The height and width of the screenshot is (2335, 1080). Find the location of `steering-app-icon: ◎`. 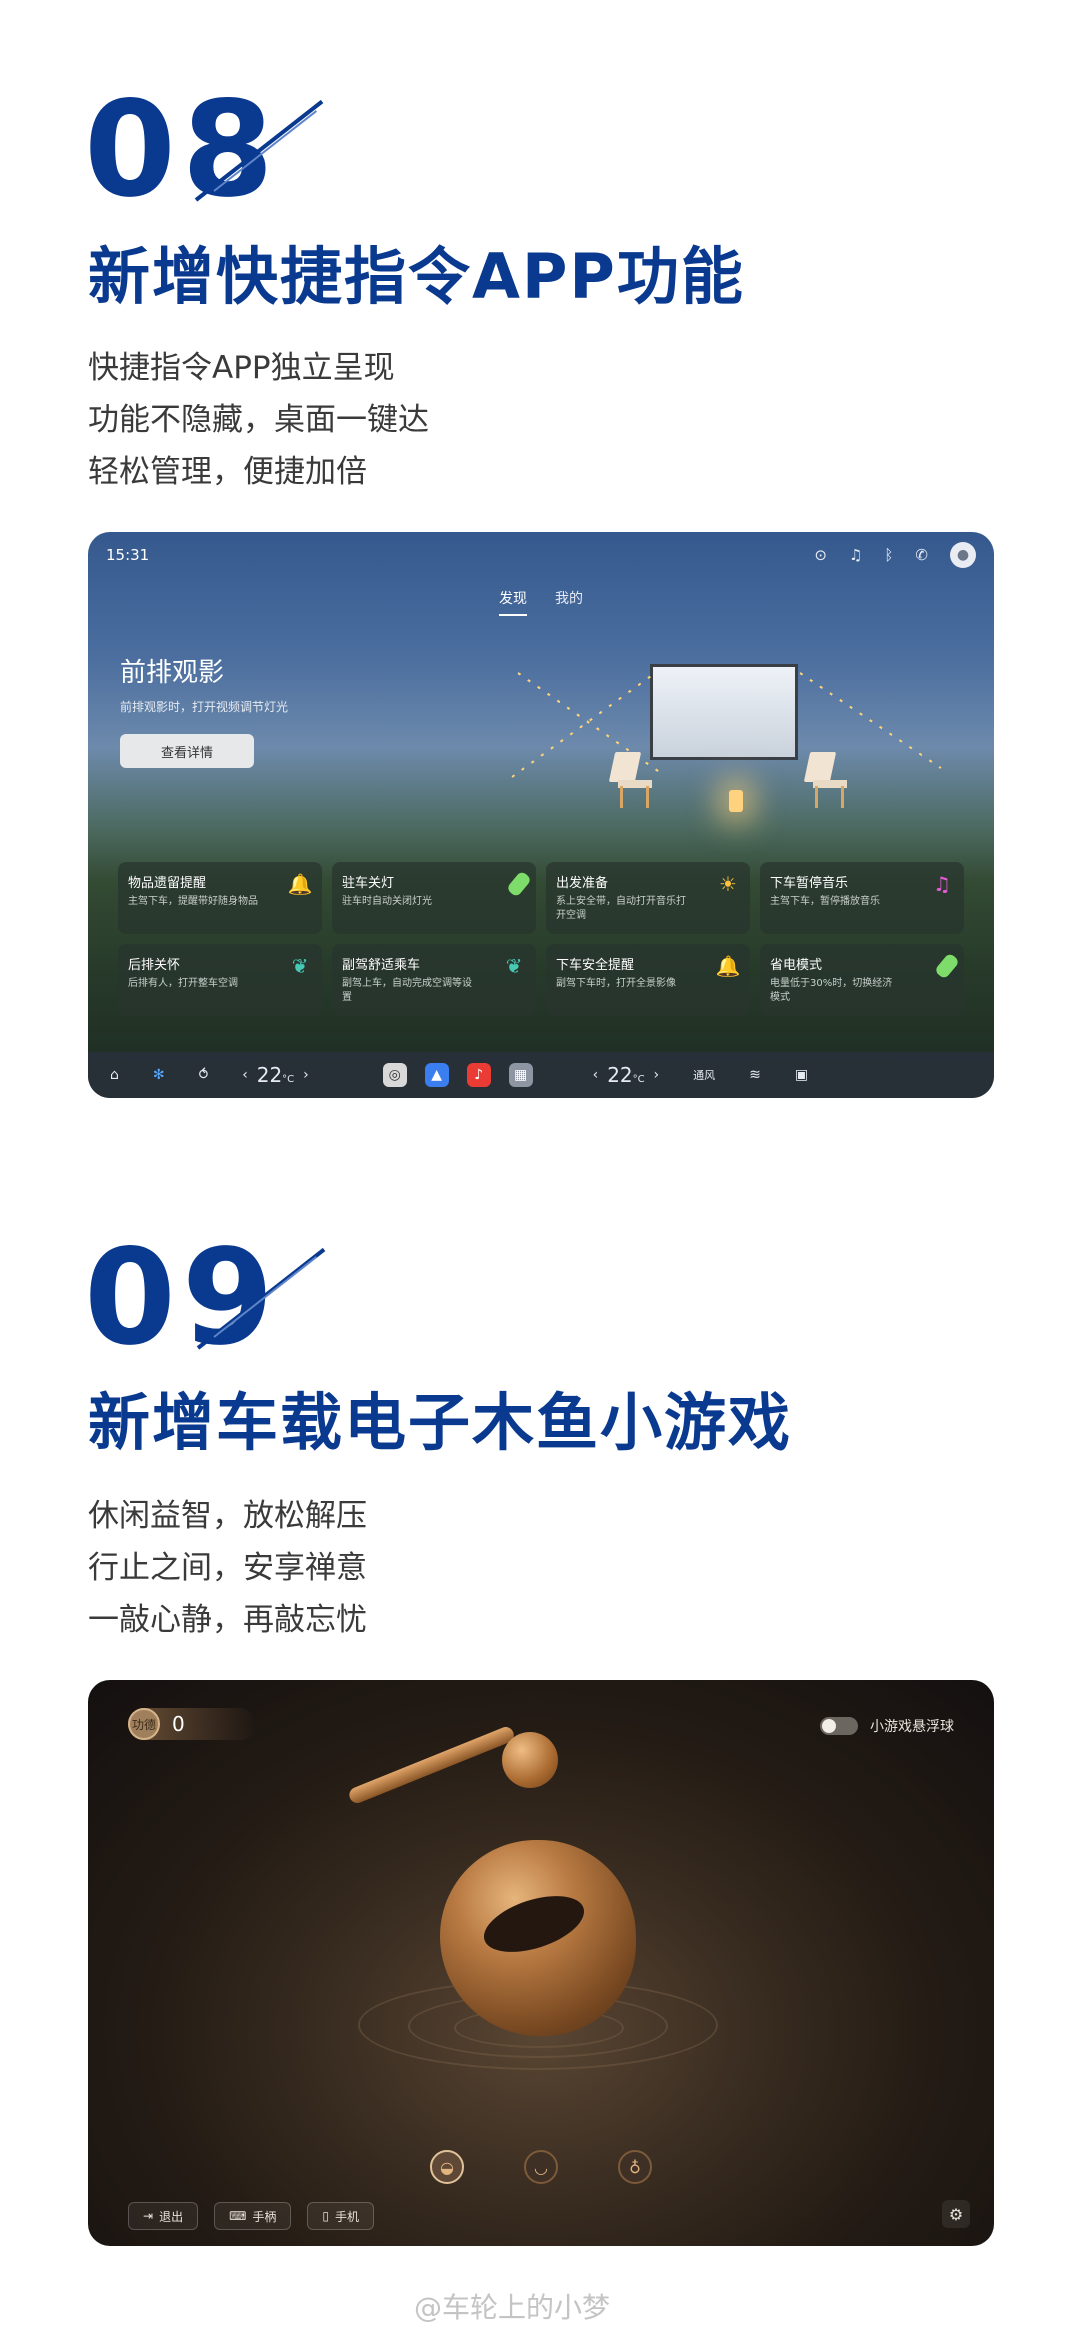

steering-app-icon: ◎ is located at coordinates (394, 1075).